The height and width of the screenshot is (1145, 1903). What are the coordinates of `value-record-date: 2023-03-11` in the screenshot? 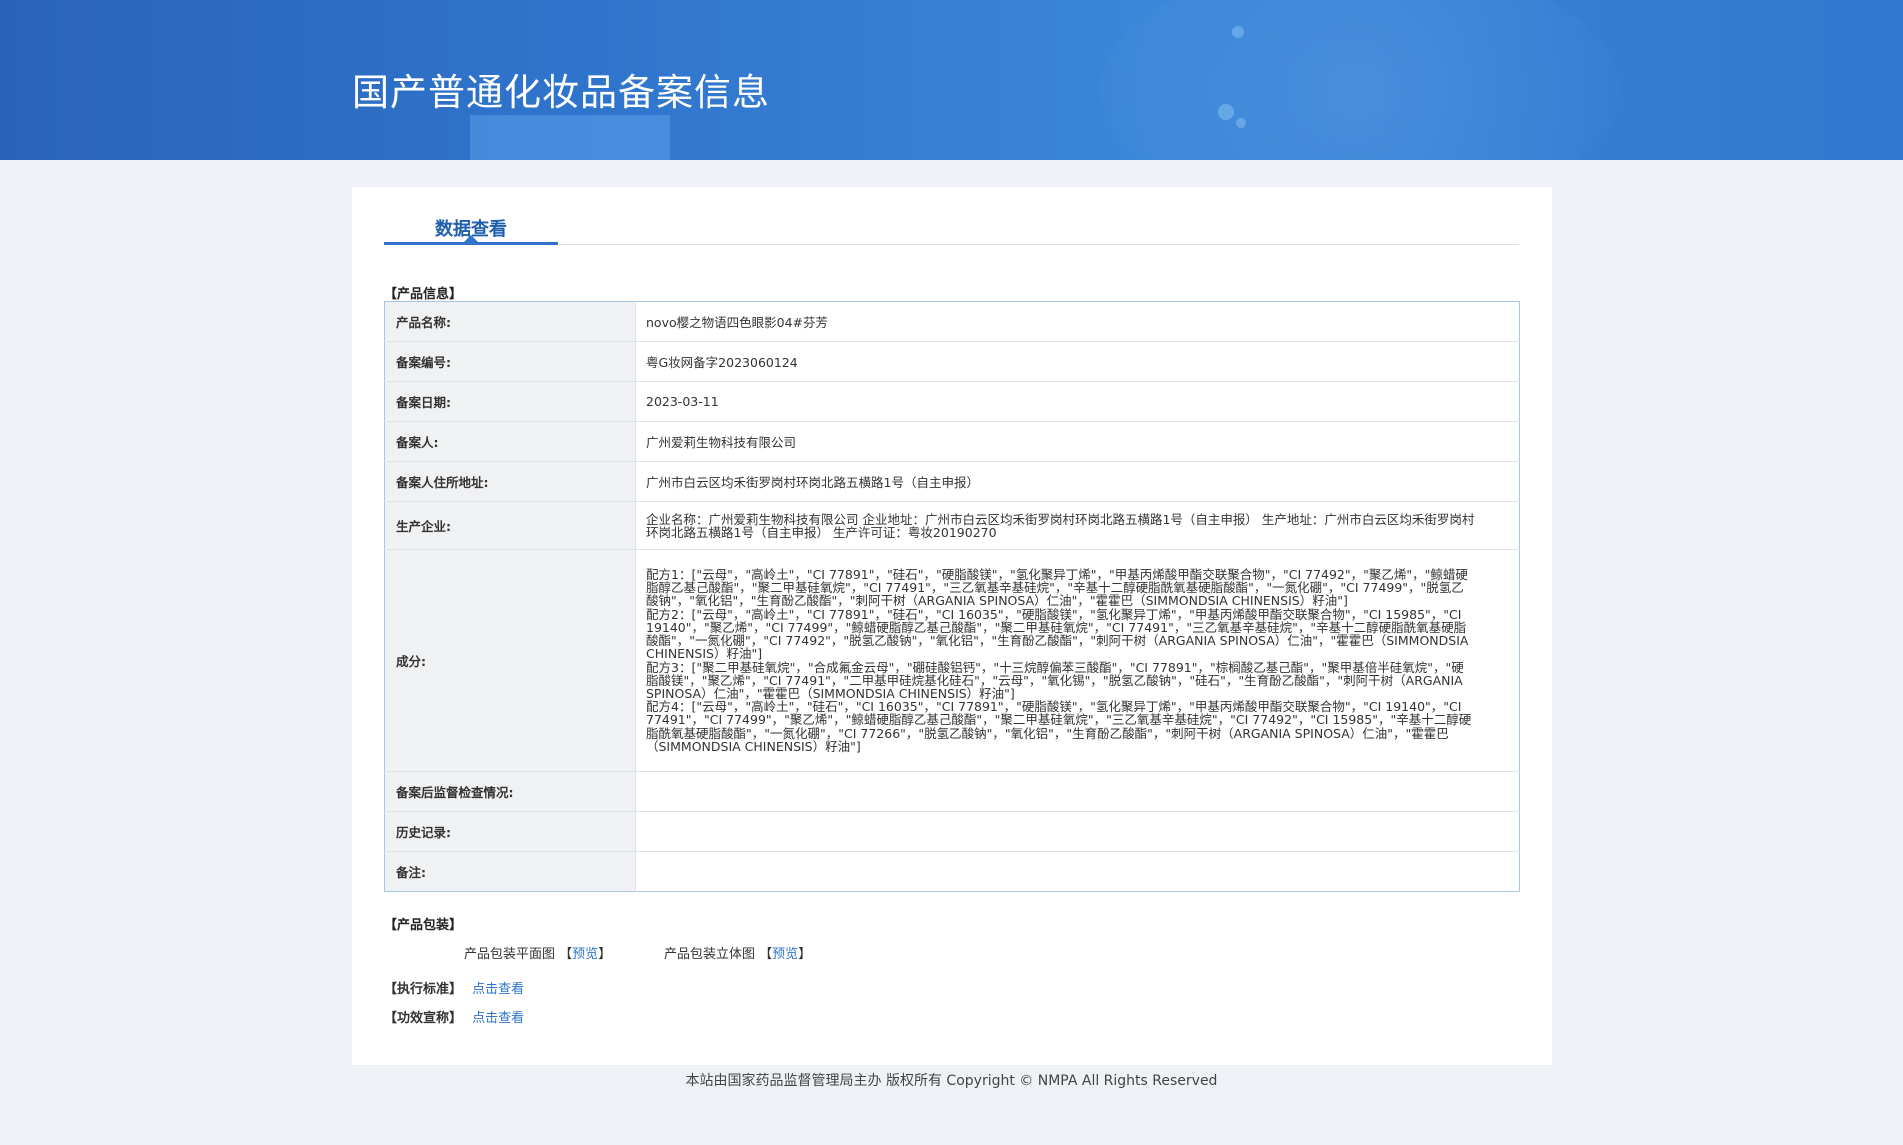 It's located at (1077, 401).